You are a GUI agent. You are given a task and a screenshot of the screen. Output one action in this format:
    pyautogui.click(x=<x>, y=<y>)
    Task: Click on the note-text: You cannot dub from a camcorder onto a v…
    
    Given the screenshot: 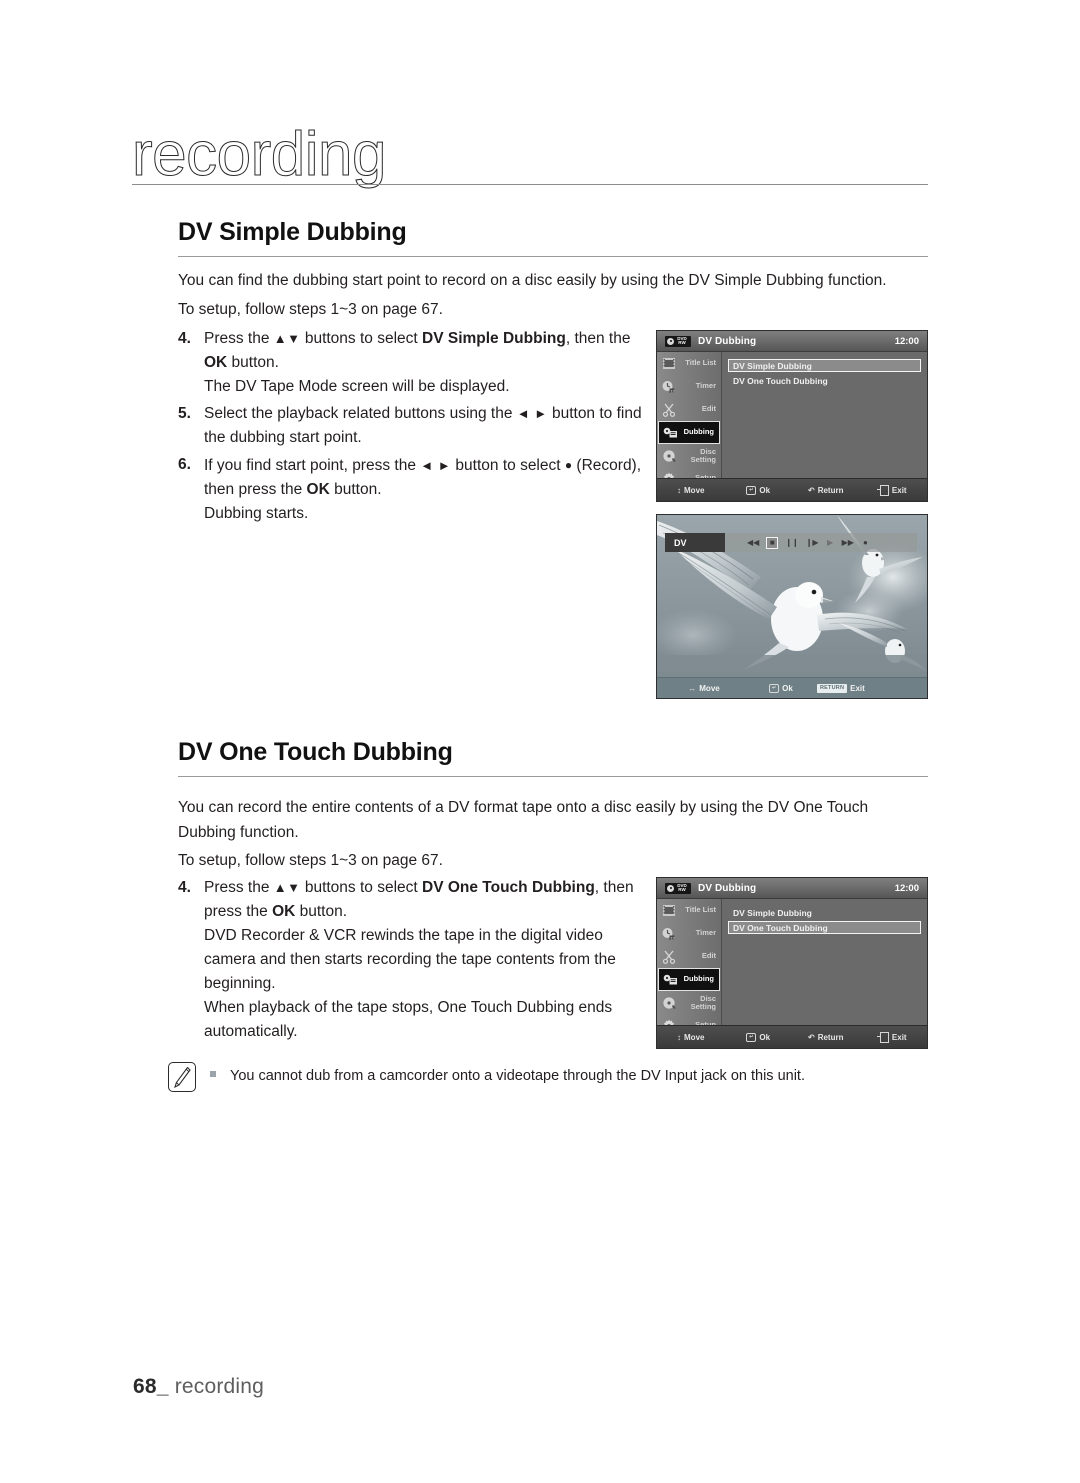 What is the action you would take?
    pyautogui.click(x=517, y=1076)
    